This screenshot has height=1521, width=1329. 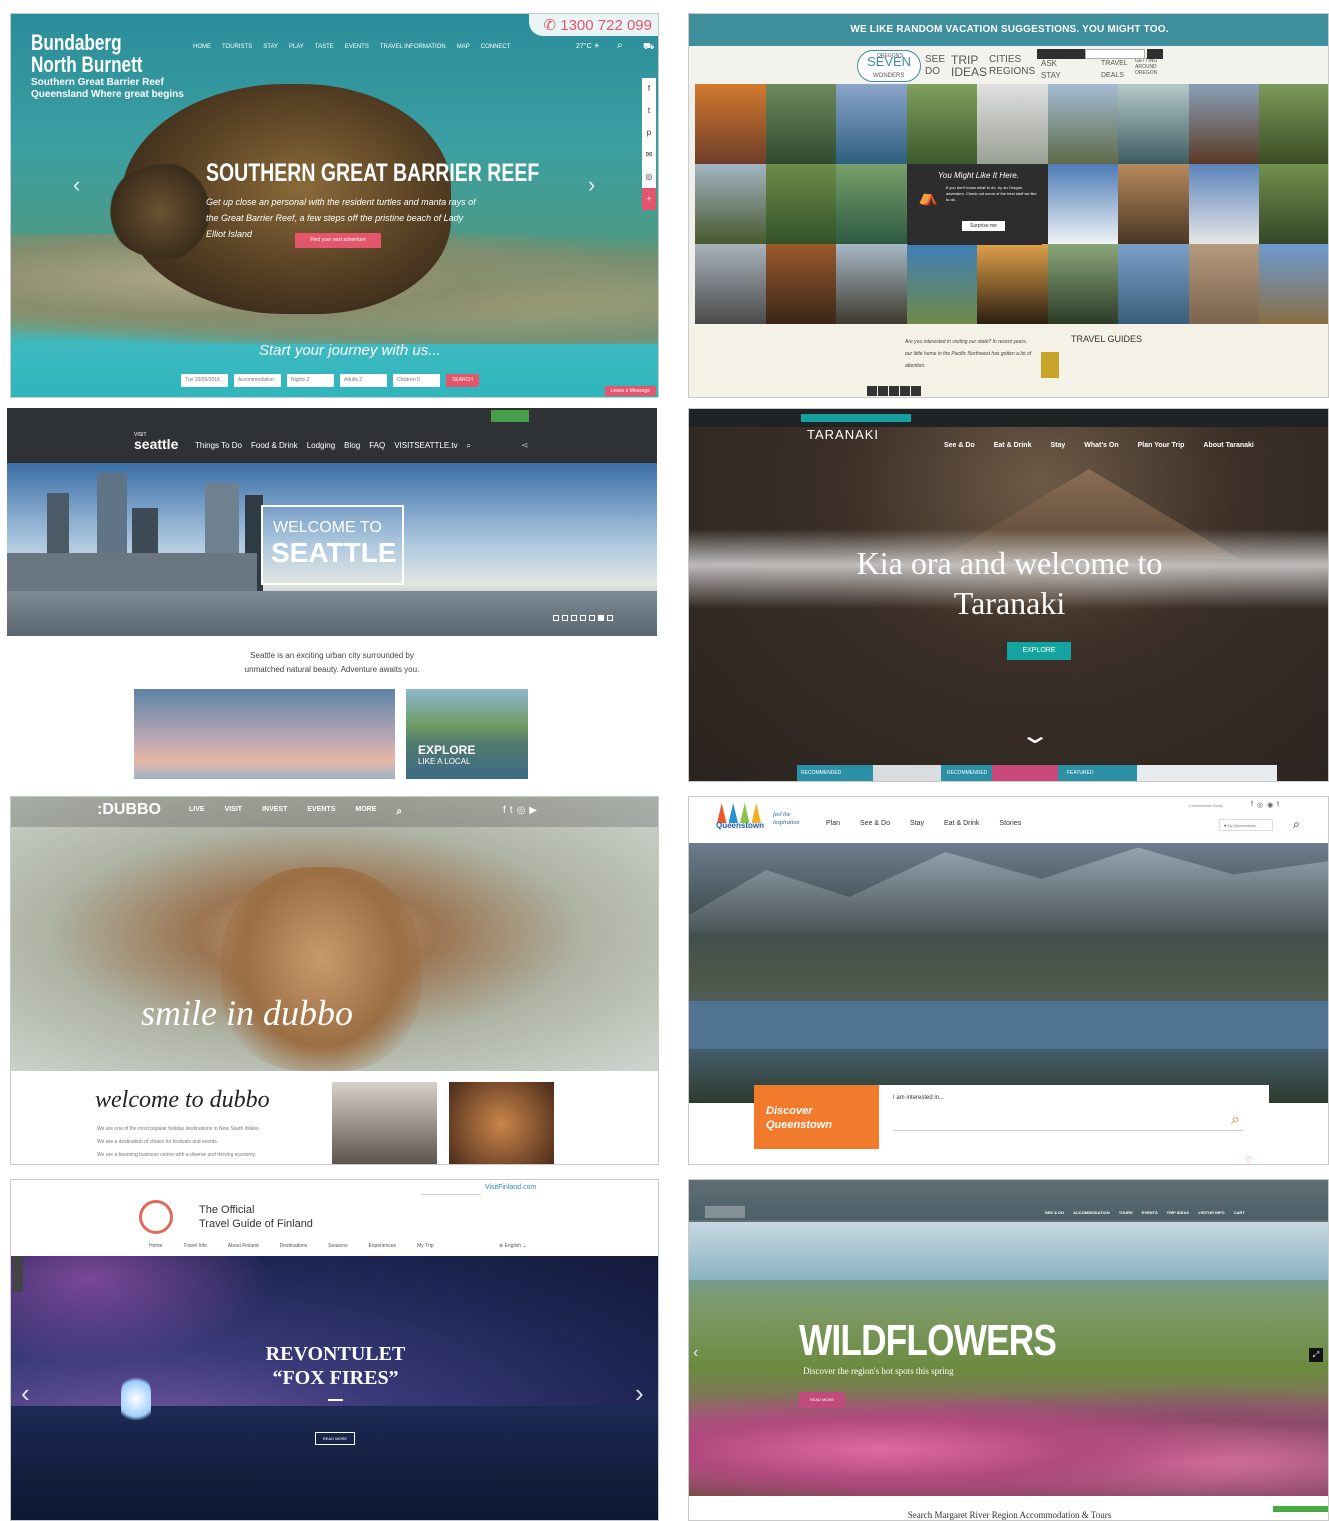 I want to click on nav-trip-ideas: TRIP IDEAS, so click(x=1178, y=1212).